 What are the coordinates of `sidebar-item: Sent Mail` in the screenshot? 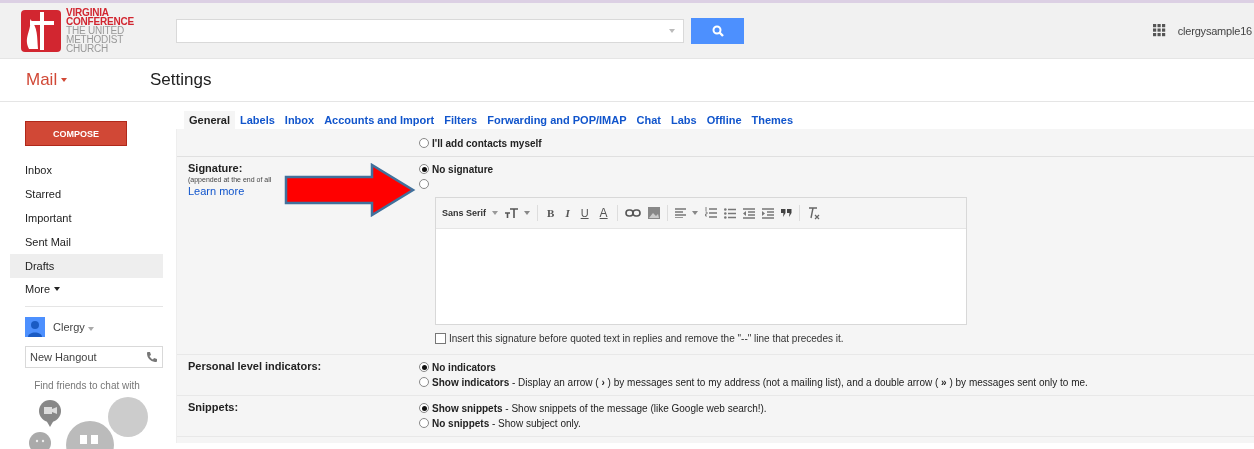 It's located at (81, 242).